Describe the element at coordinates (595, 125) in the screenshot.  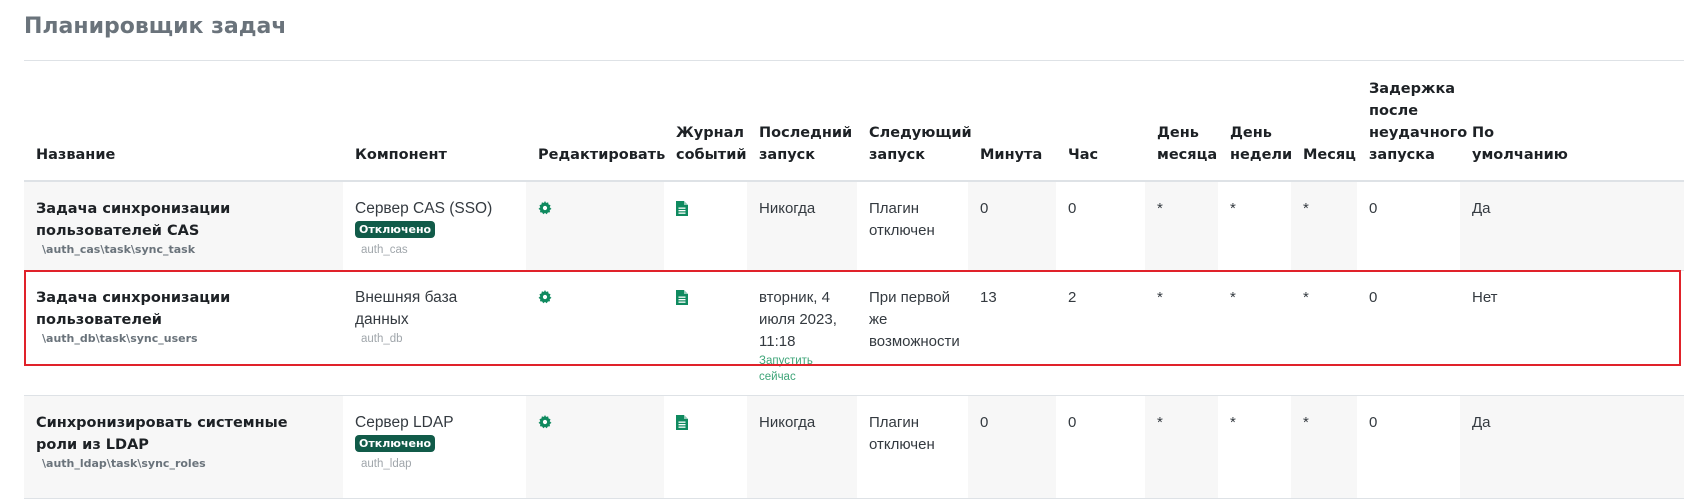
I see `header-edit: Редактировать` at that location.